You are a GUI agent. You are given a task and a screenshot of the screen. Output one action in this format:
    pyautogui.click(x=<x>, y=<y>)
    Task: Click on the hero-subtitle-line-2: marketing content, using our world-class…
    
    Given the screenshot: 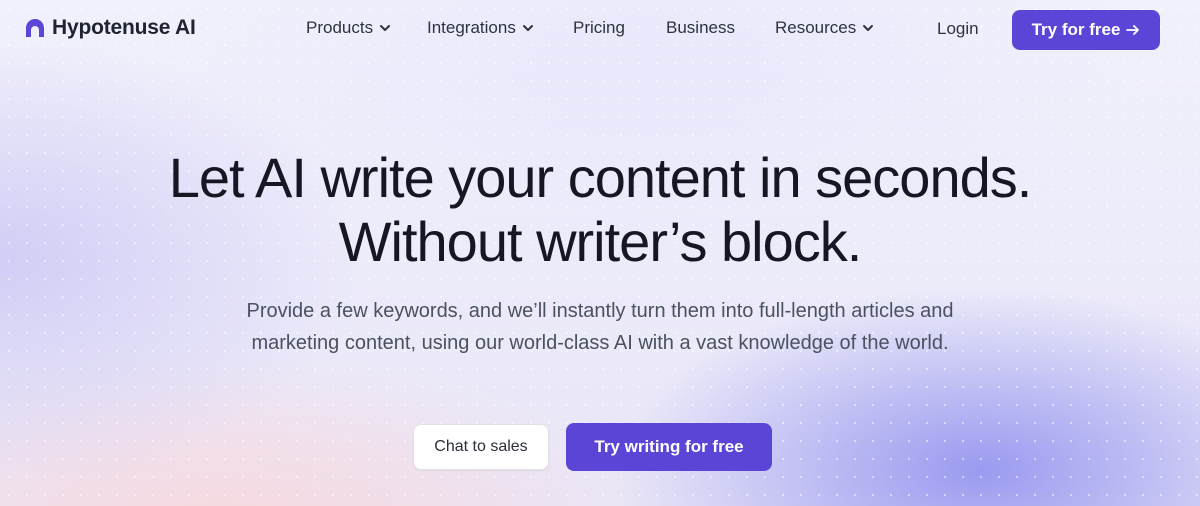 What is the action you would take?
    pyautogui.click(x=600, y=343)
    